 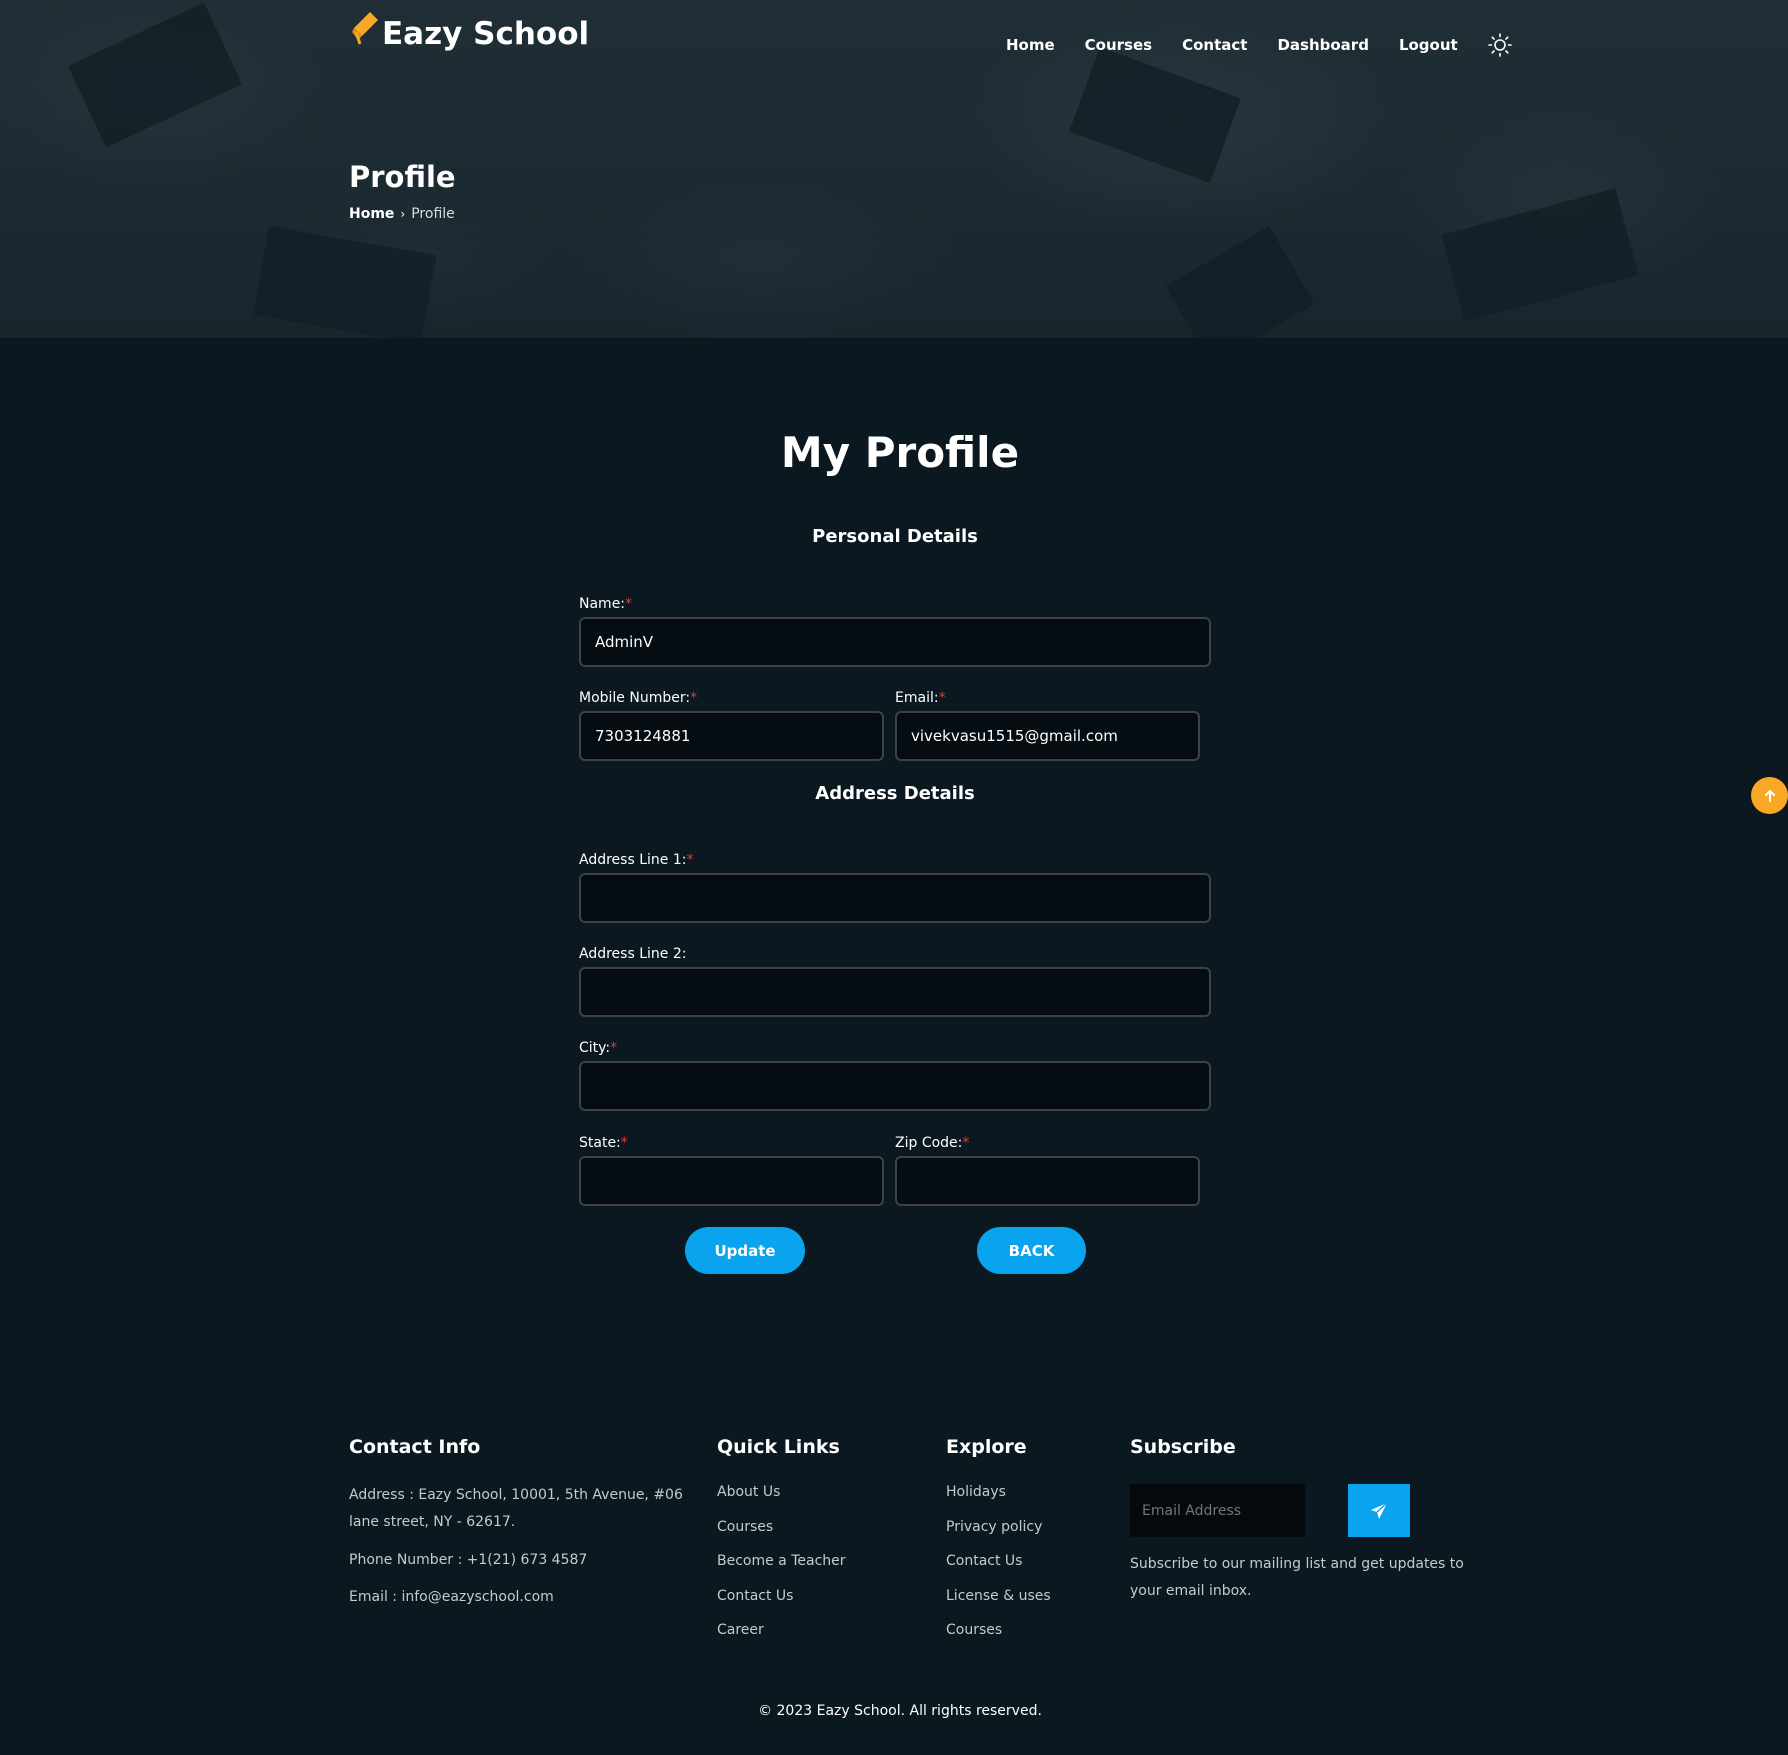 What do you see at coordinates (748, 1492) in the screenshot?
I see `quick-link-about-us: About Us` at bounding box center [748, 1492].